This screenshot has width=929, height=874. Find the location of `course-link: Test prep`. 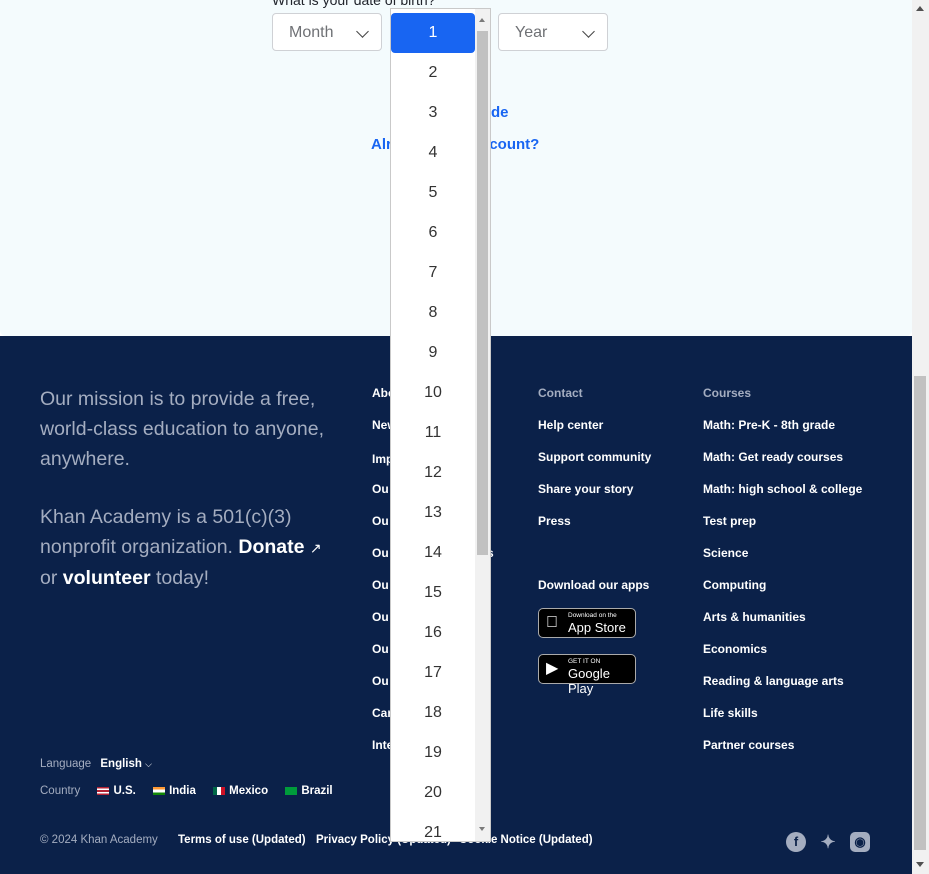

course-link: Test prep is located at coordinates (729, 521).